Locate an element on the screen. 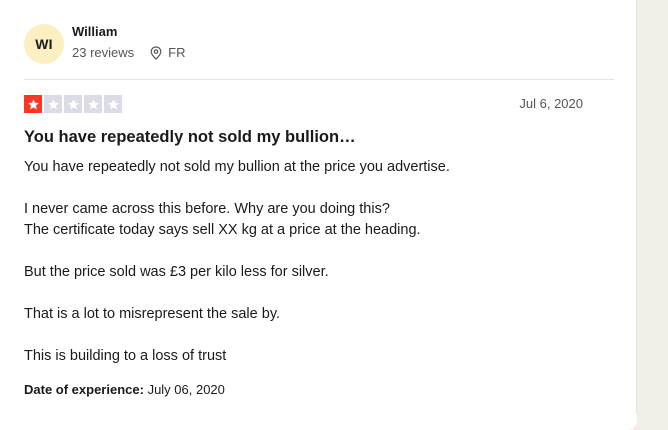 The image size is (668, 430). review-date: Jul 6, 2020 is located at coordinates (551, 103).